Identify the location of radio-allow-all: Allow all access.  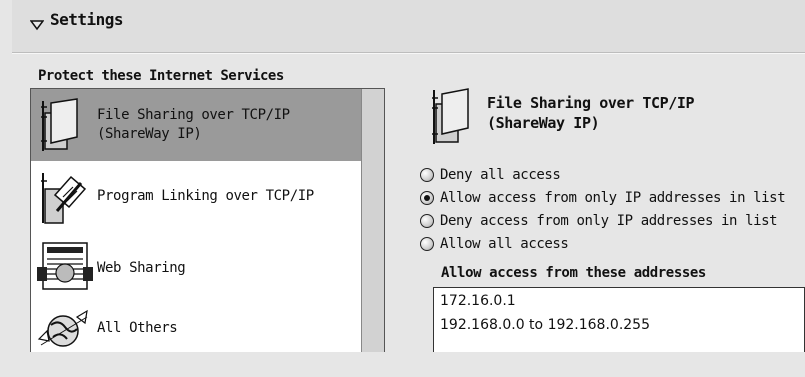
(601, 244).